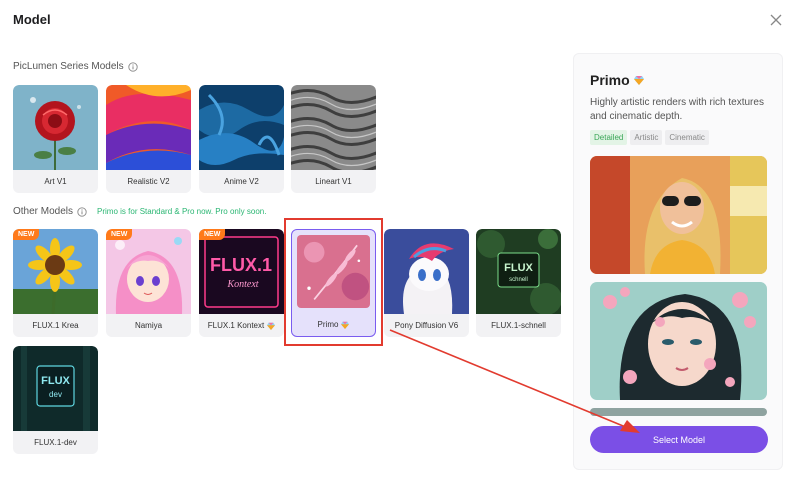 This screenshot has height=485, width=800. I want to click on model-name: Lineart V1, so click(333, 181).